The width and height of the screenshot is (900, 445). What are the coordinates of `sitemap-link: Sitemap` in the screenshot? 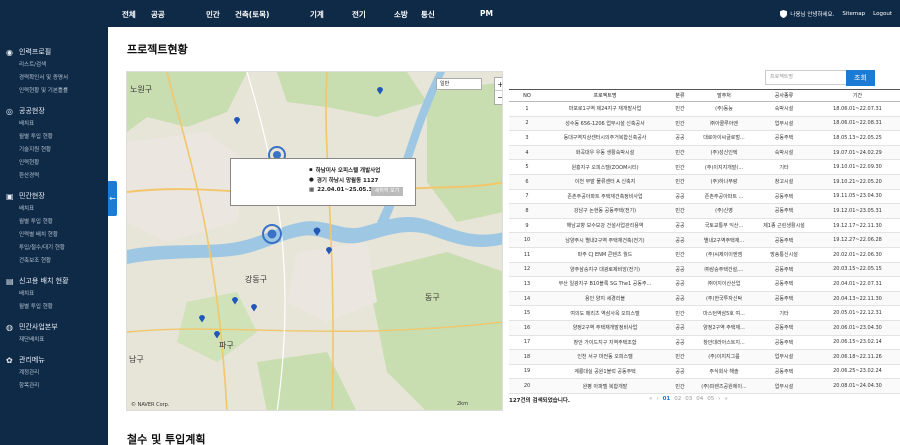 It's located at (853, 14).